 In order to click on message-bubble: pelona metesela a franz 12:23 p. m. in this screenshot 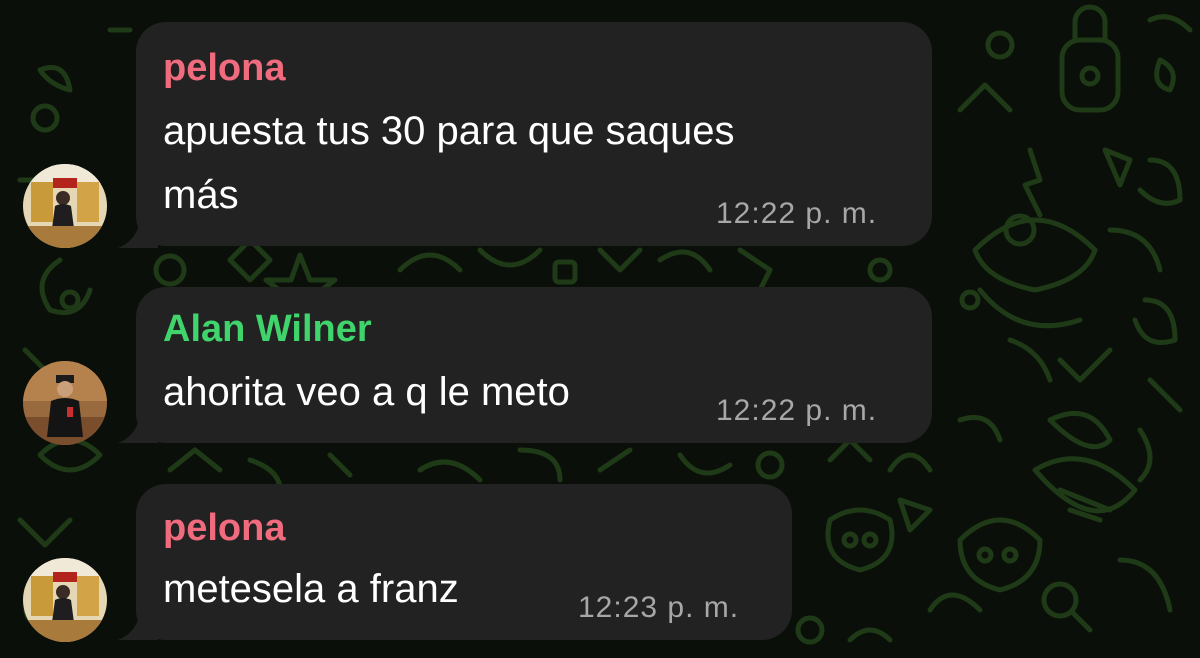, I will do `click(464, 562)`.